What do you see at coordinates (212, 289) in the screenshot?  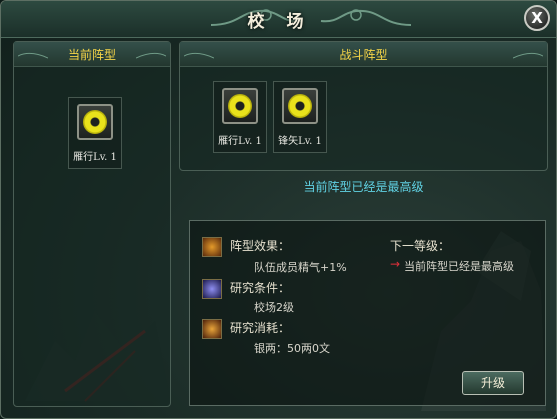 I see `requirement-icon` at bounding box center [212, 289].